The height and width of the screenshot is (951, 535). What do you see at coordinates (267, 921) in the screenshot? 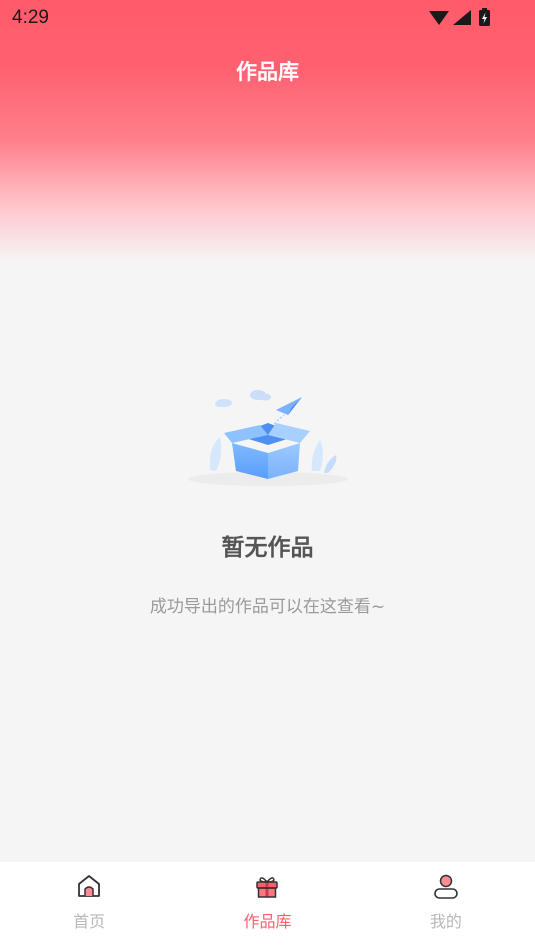
I see `nav-label-works: 作品库` at bounding box center [267, 921].